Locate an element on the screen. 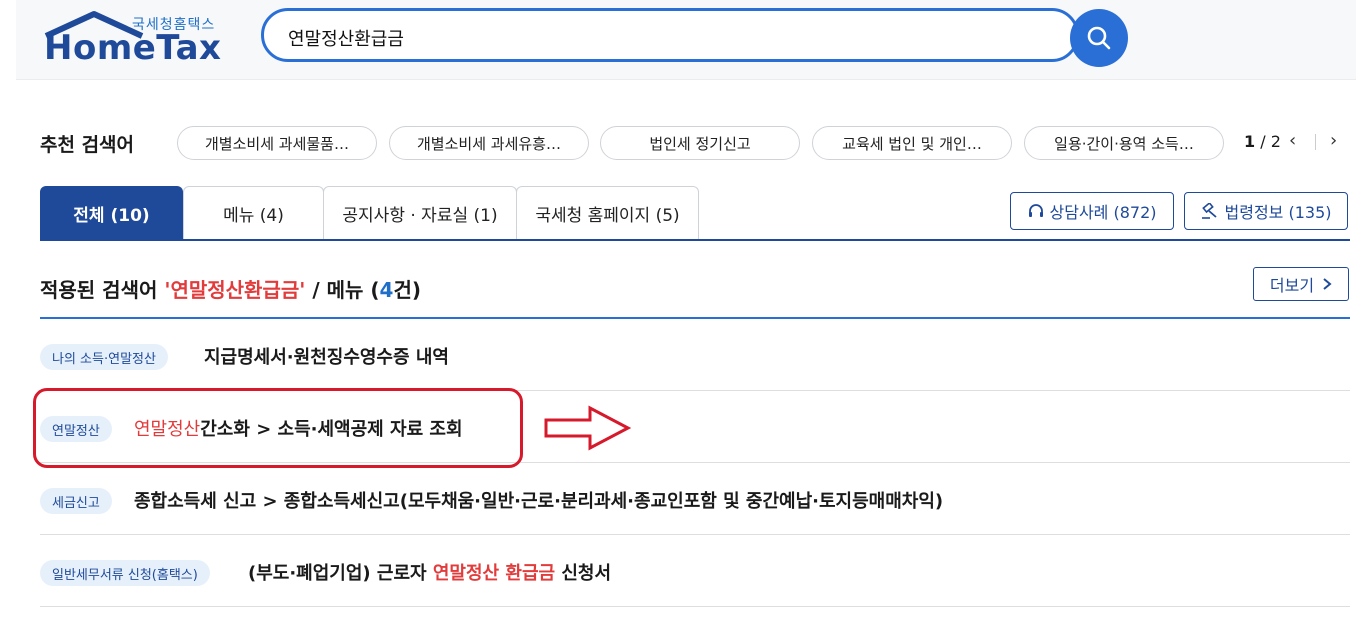 The width and height of the screenshot is (1372, 624). more-button: 더보기 is located at coordinates (1301, 284).